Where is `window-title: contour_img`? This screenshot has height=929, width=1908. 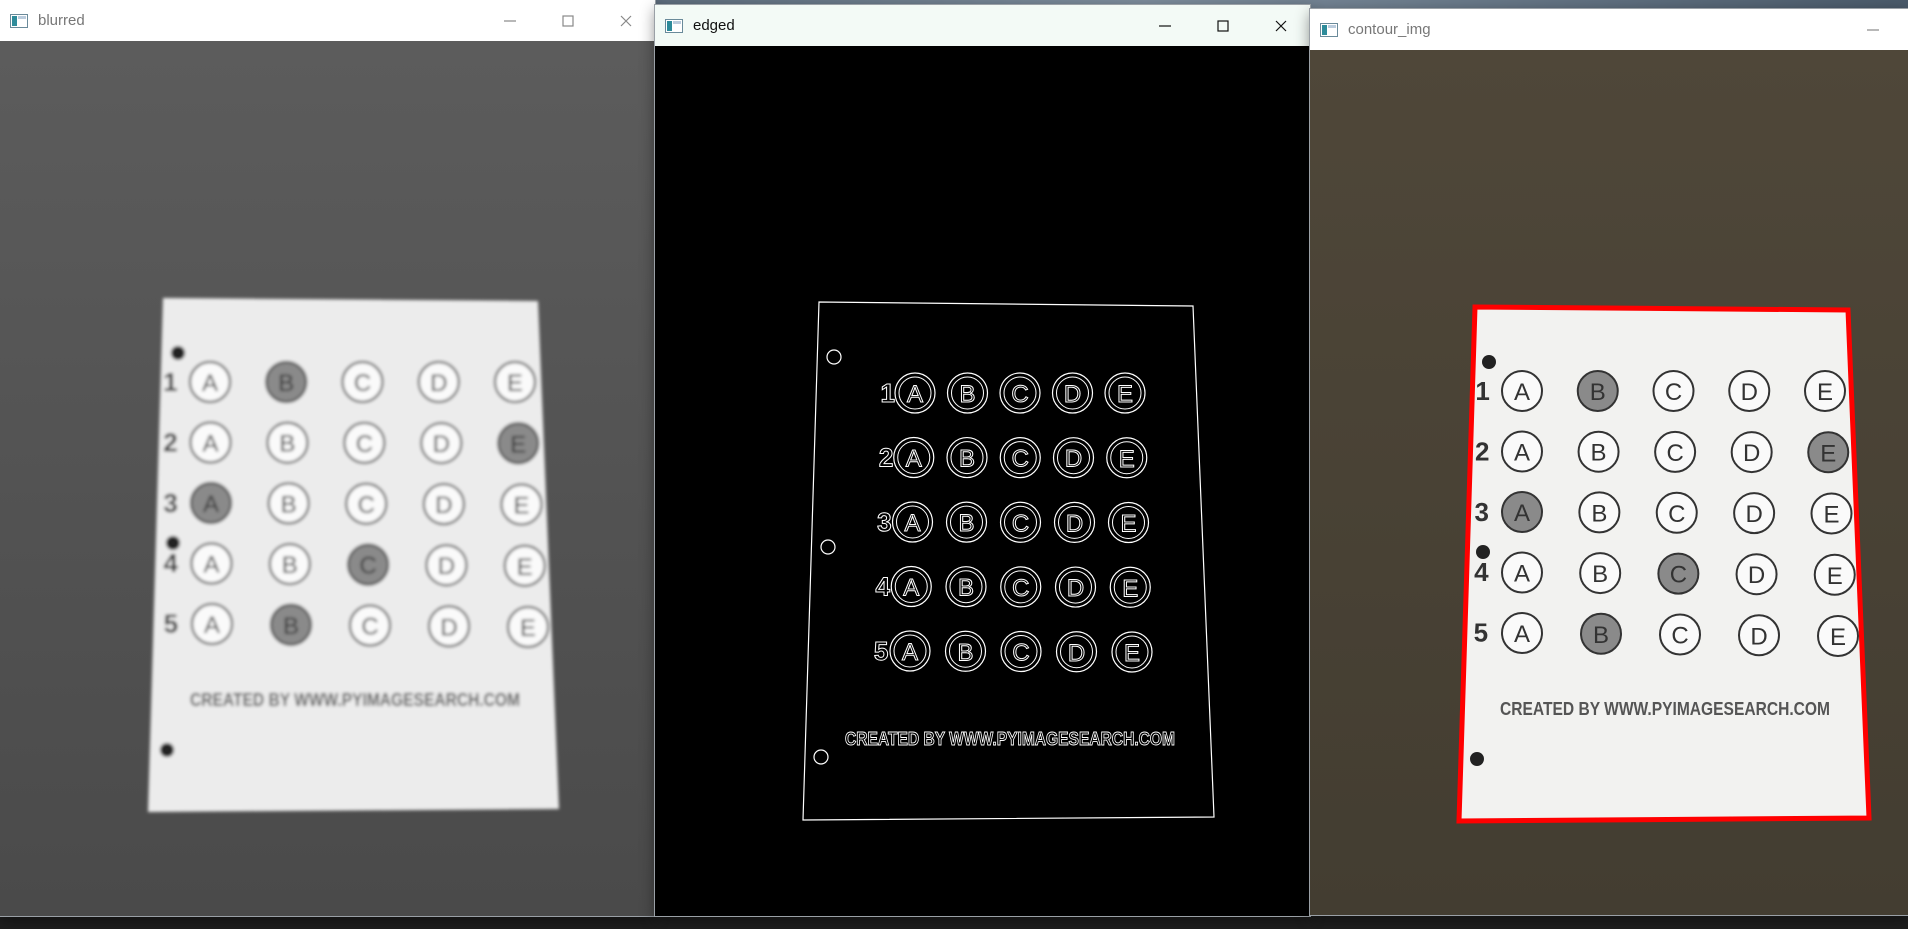
window-title: contour_img is located at coordinates (1389, 29).